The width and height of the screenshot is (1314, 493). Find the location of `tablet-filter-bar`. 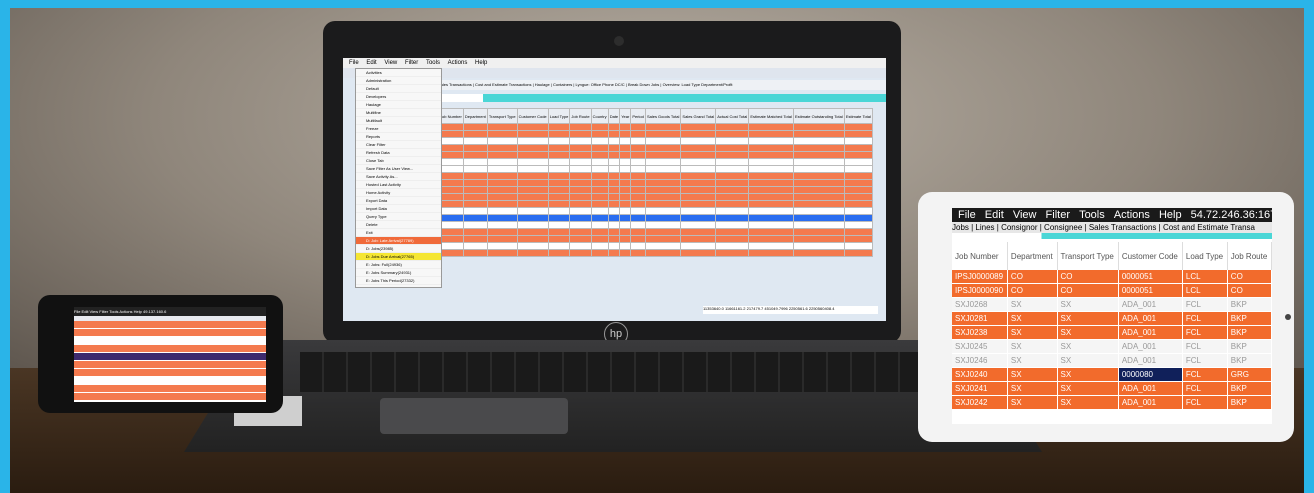

tablet-filter-bar is located at coordinates (1112, 236).